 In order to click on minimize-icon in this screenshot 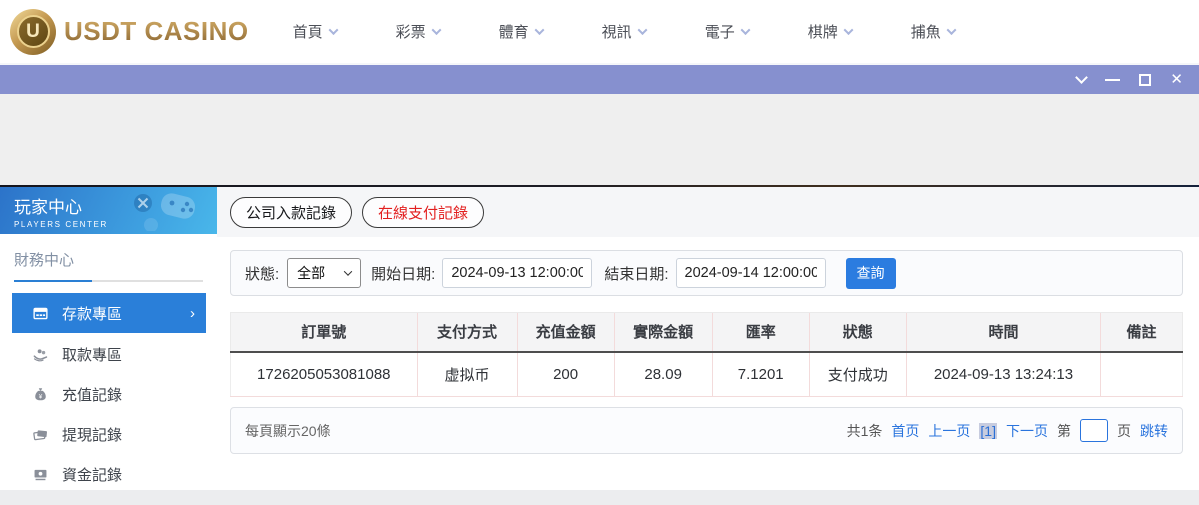, I will do `click(1113, 79)`.